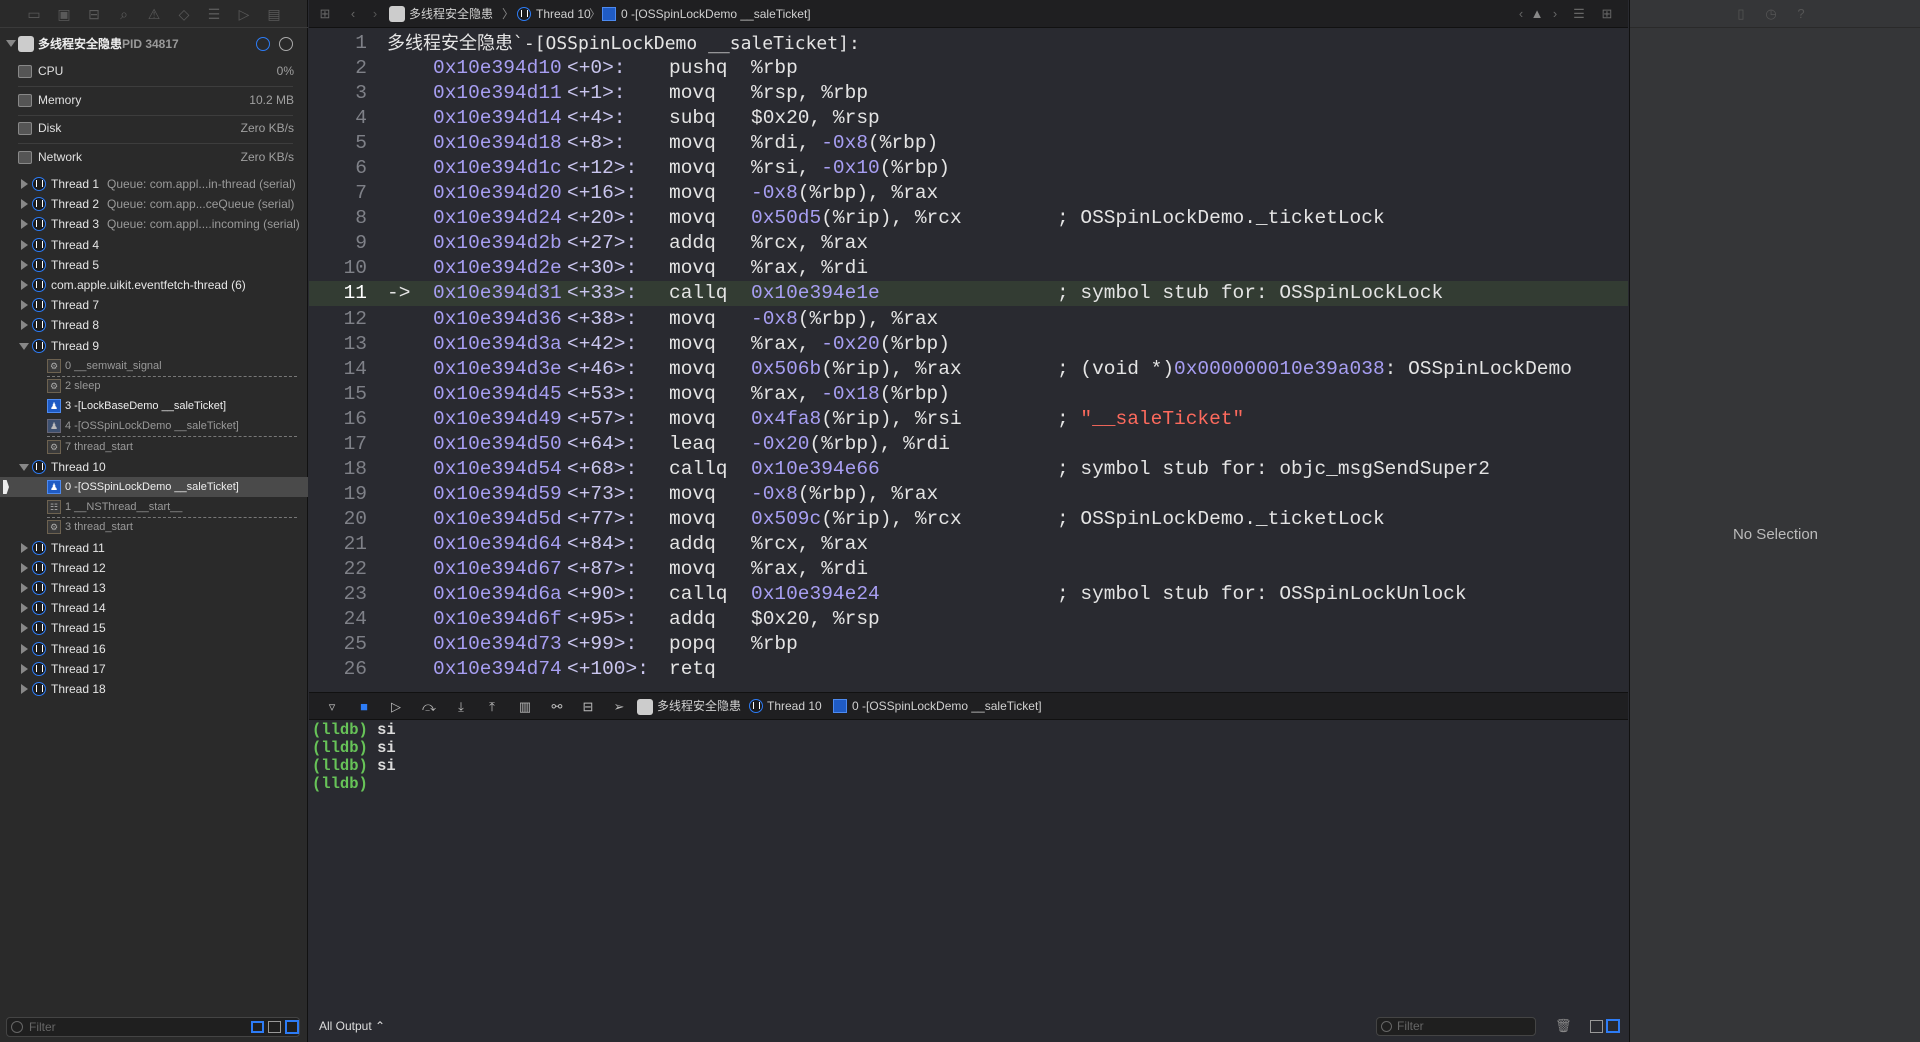 The image size is (1920, 1042). I want to click on code-line: 21 0x10e394d64 <+84>: addq %rcx, %rax, so click(968, 544).